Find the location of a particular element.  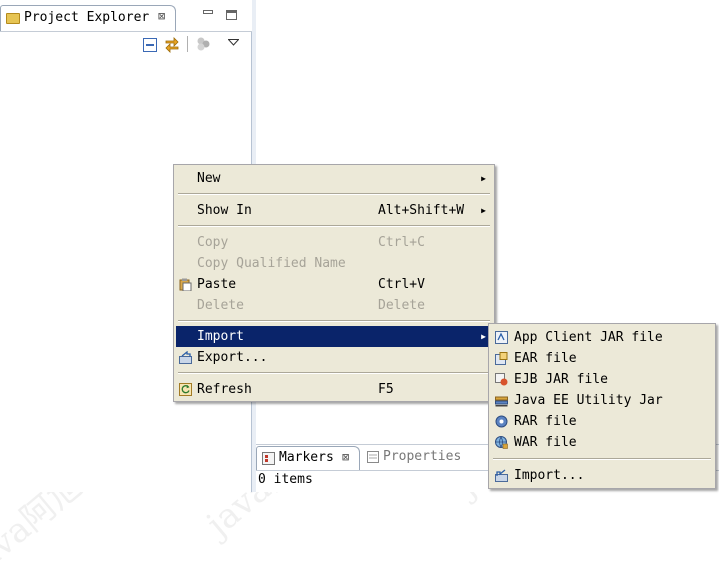

menu-item-refresh: Refresh F5 is located at coordinates (334, 389).